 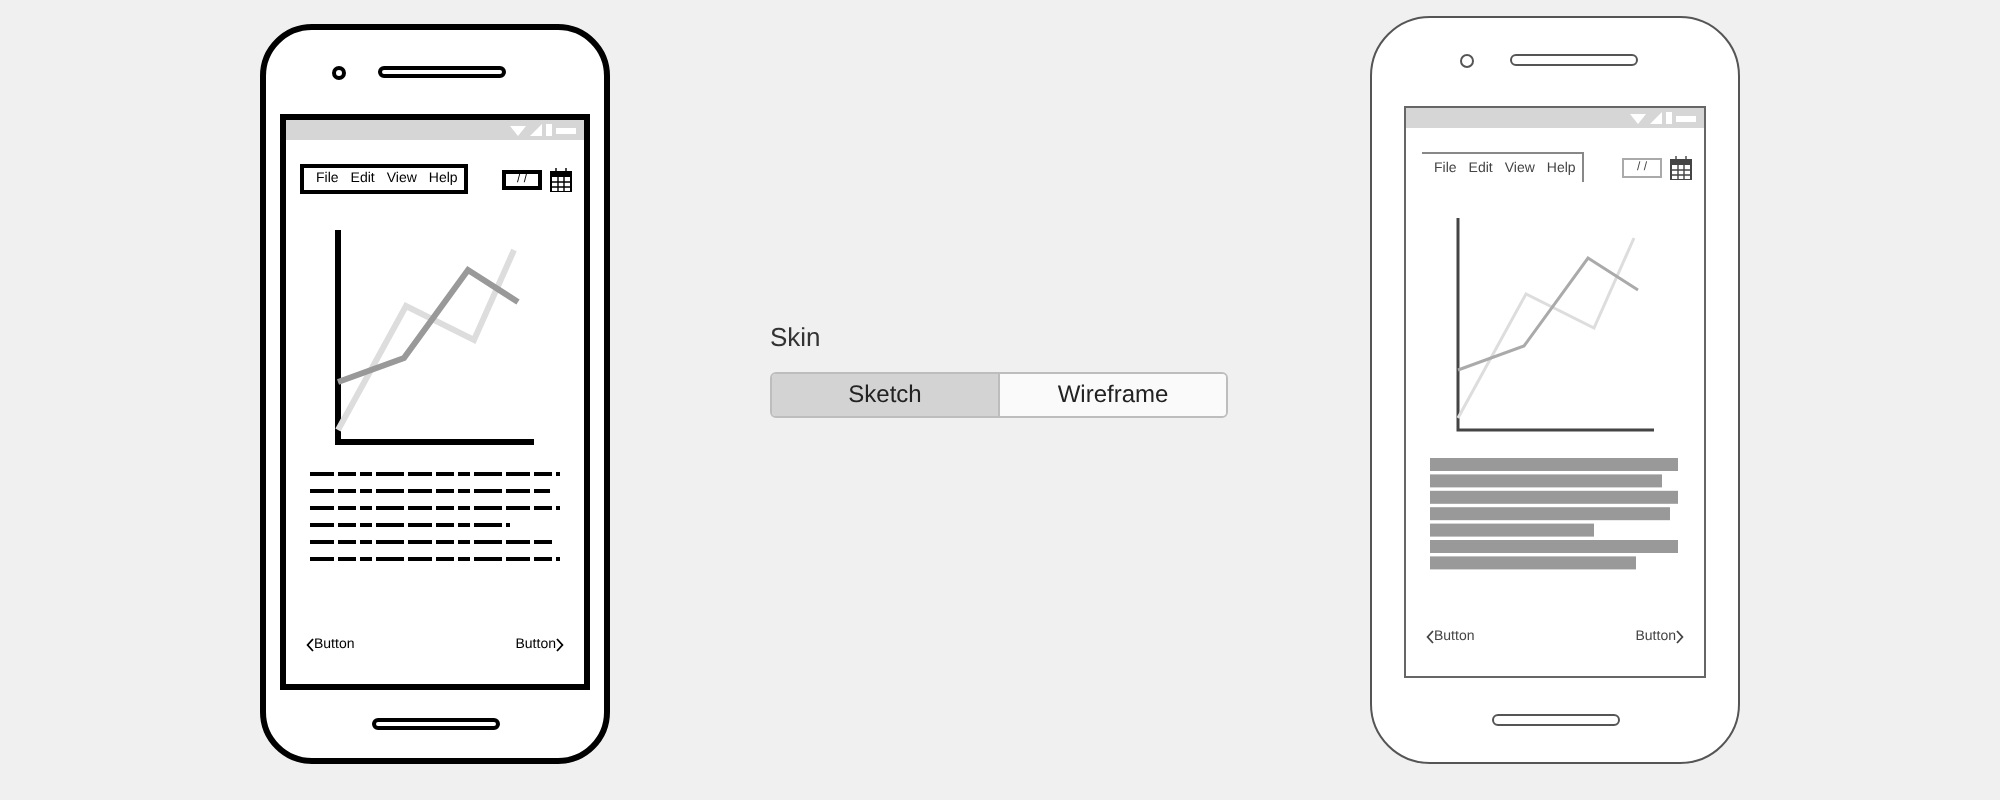 I want to click on skin-option: Wireframe, so click(x=1112, y=394).